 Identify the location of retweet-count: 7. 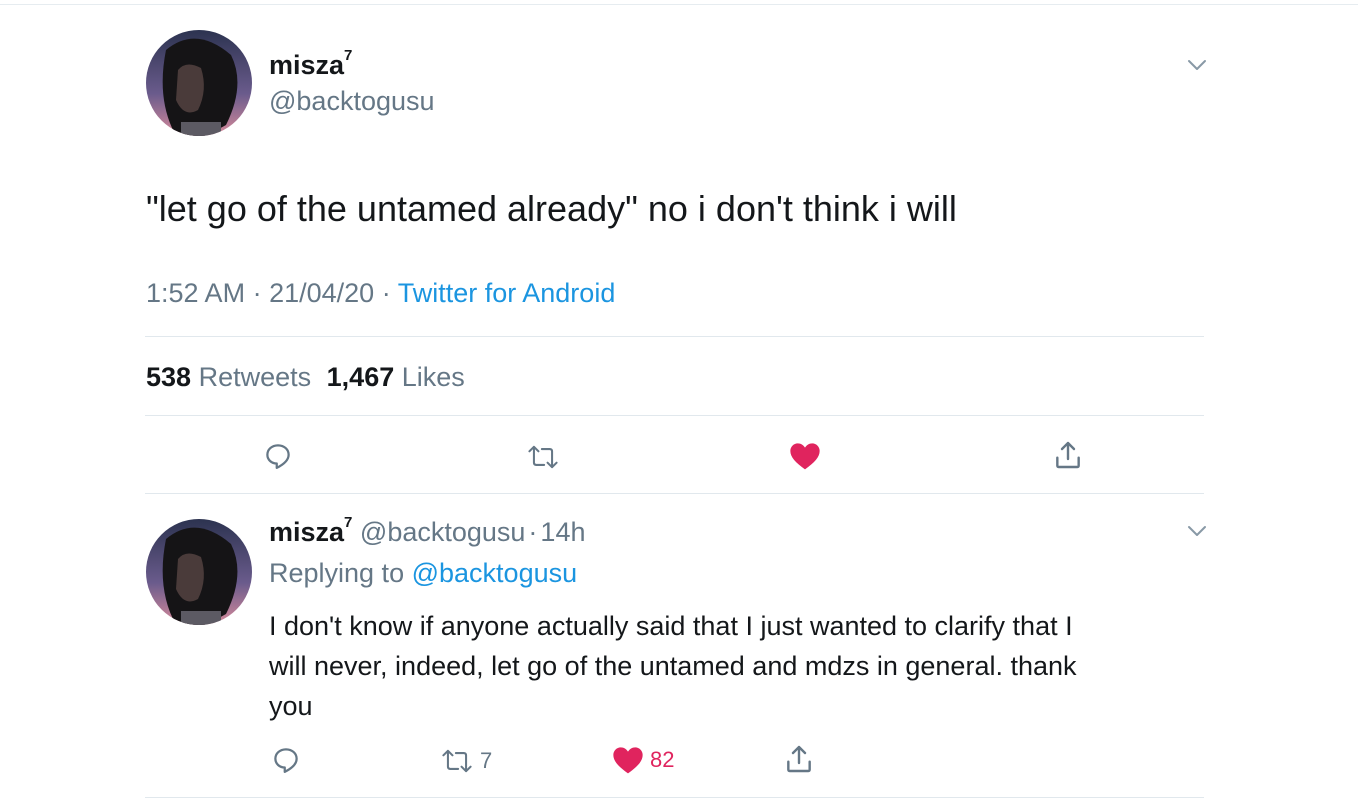
(486, 760).